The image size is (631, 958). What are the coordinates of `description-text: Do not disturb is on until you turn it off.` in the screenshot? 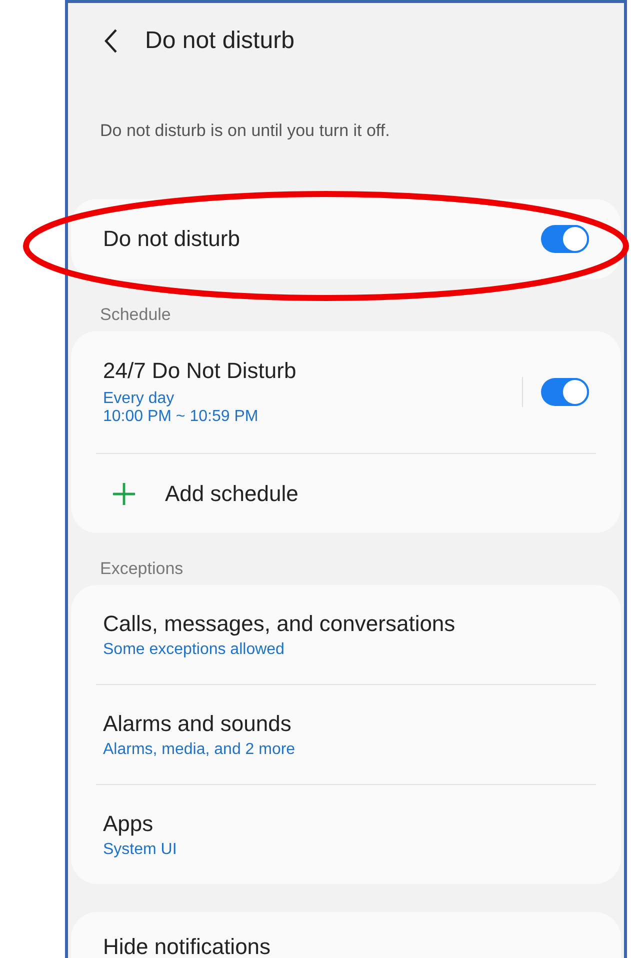 It's located at (245, 131).